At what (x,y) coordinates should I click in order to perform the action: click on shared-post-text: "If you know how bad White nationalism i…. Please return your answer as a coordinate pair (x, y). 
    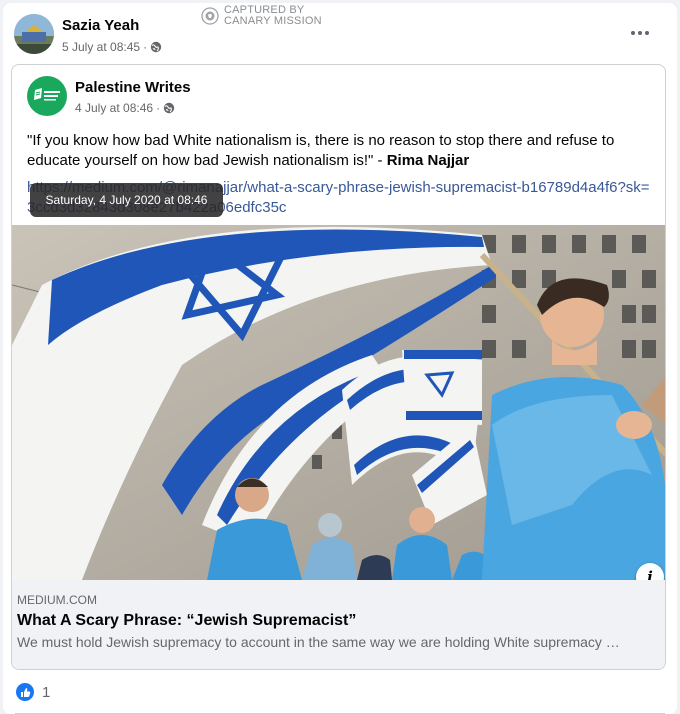
    Looking at the image, I should click on (342, 151).